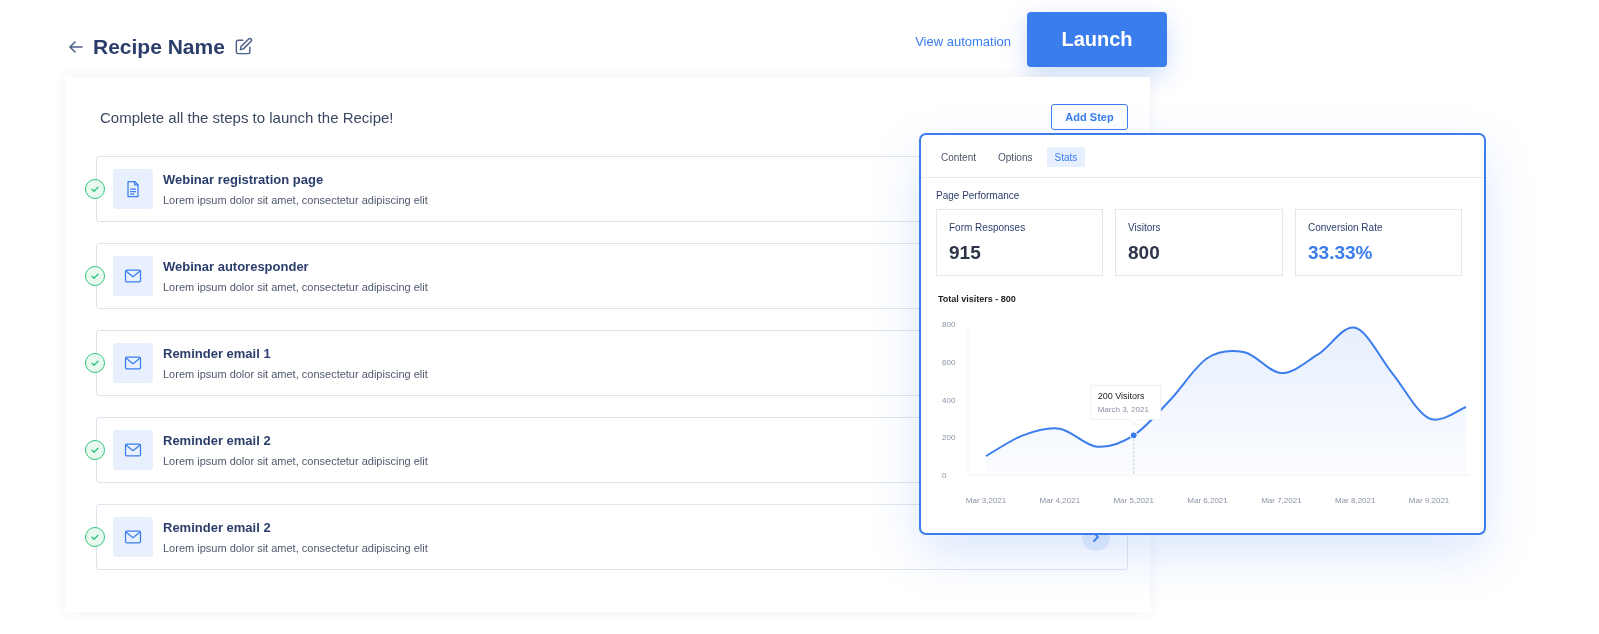  I want to click on axis-label: 0, so click(944, 475).